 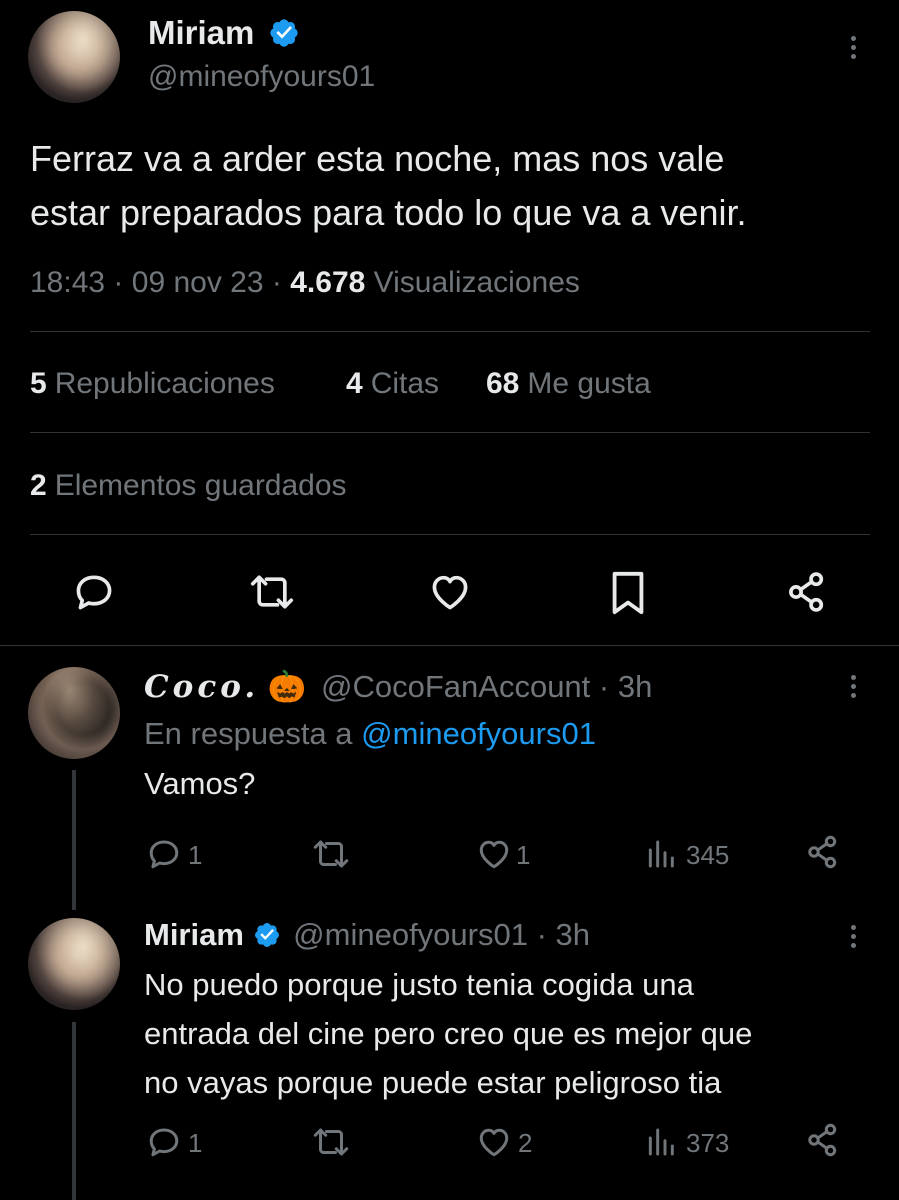 What do you see at coordinates (200, 783) in the screenshot?
I see `reply-text: Vamos?` at bounding box center [200, 783].